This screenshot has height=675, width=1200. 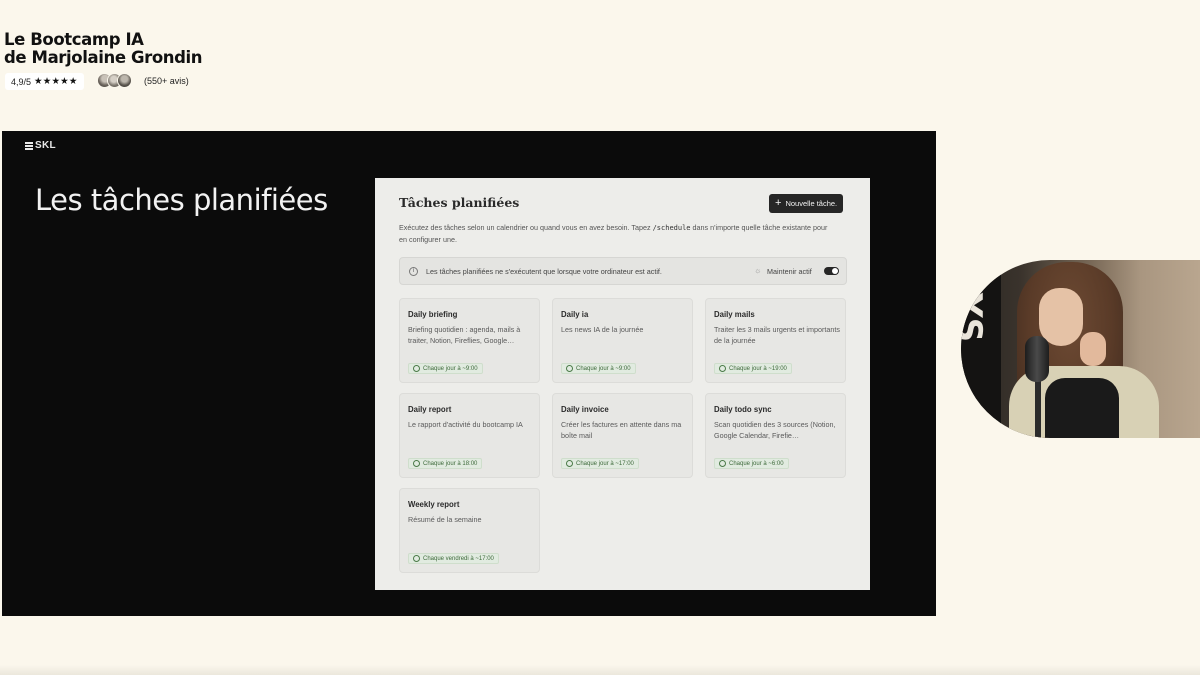 I want to click on task-name: Daily invoice, so click(x=585, y=409).